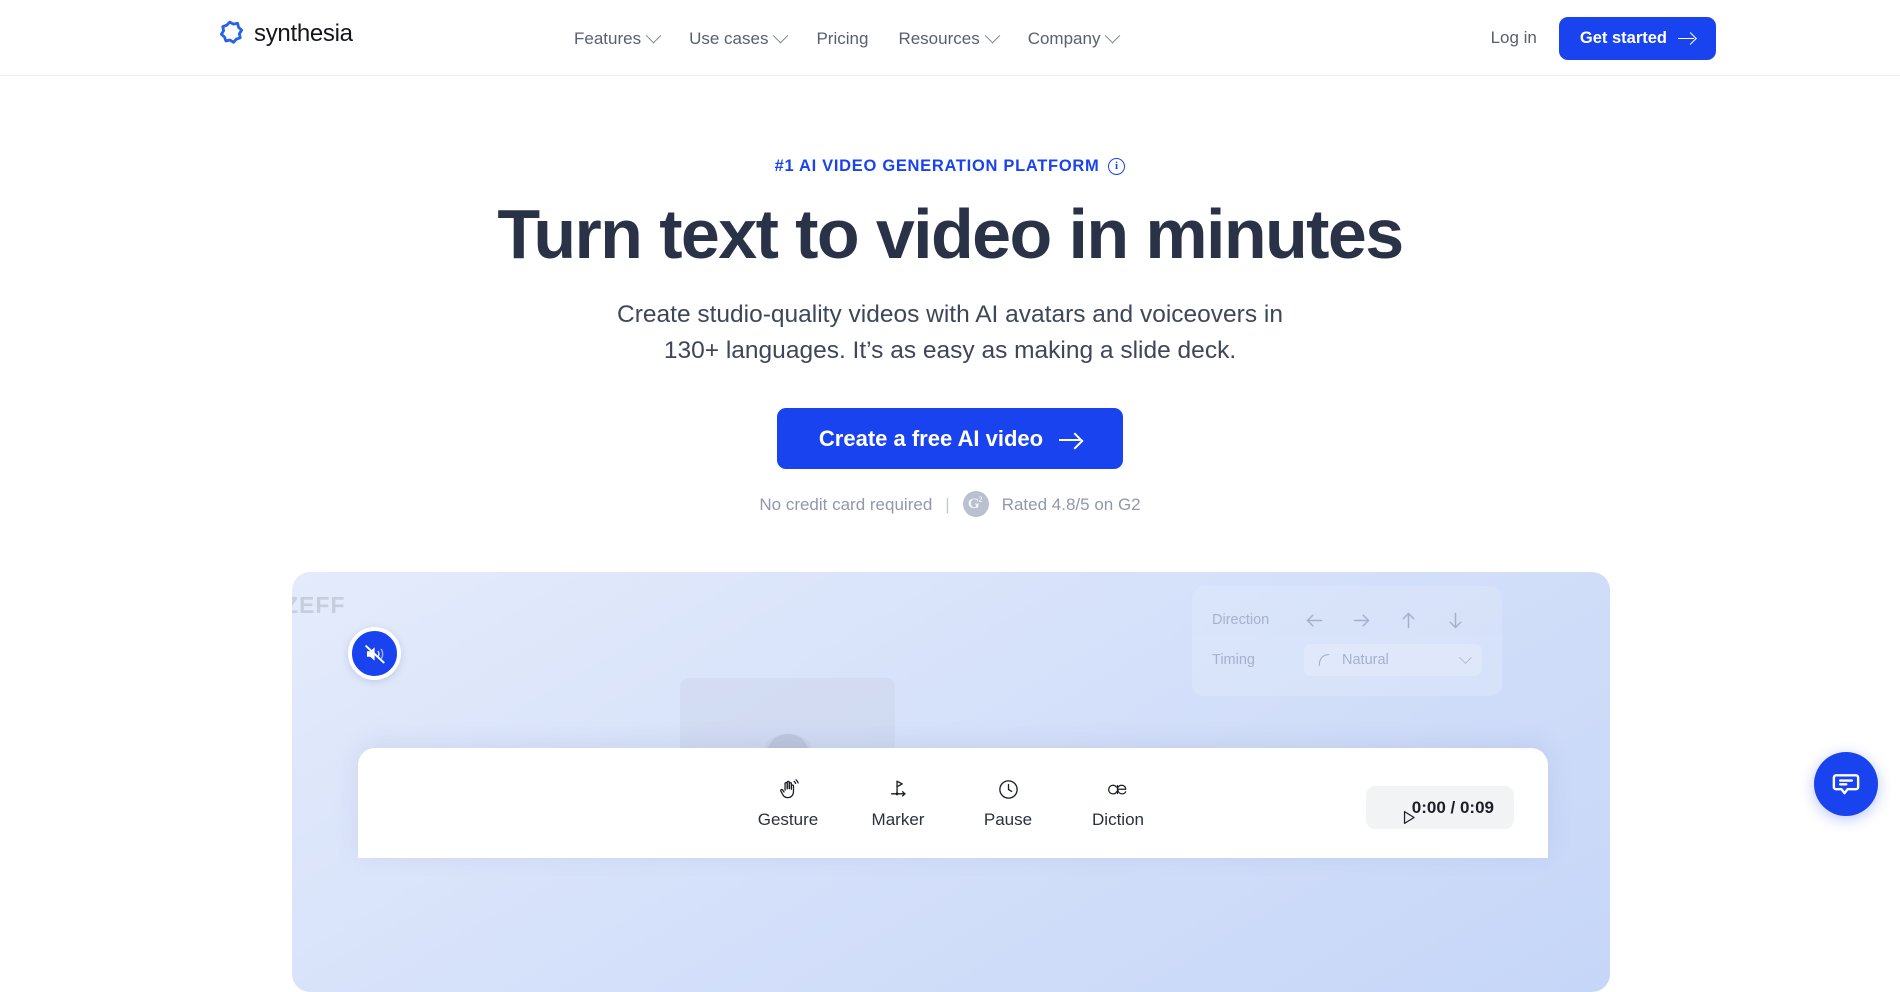  I want to click on toolbar-label: Diction, so click(1118, 820).